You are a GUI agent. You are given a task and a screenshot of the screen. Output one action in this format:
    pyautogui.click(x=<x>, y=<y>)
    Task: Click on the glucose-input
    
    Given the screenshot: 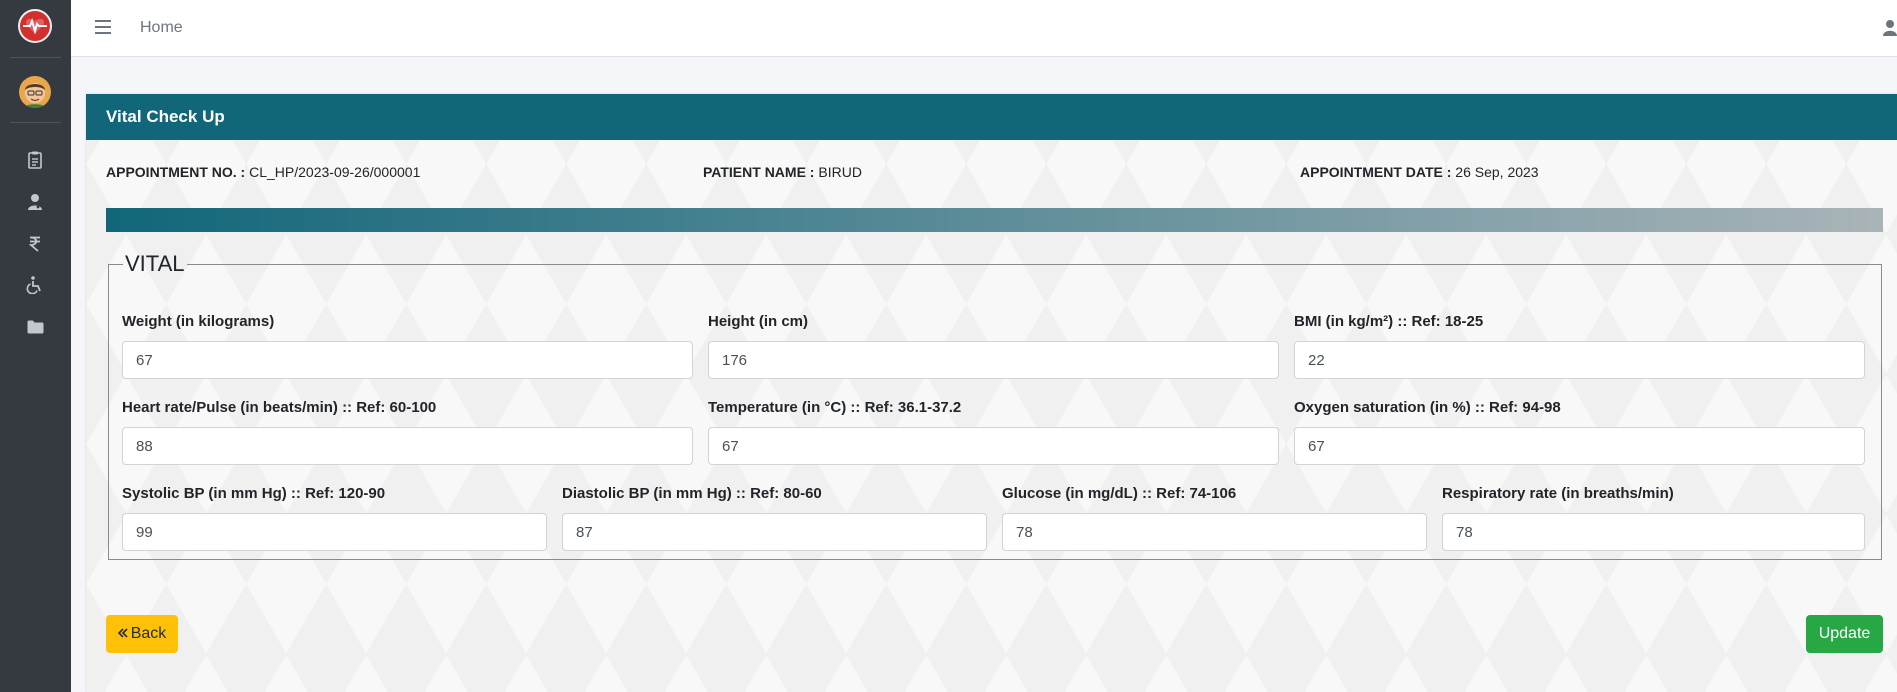 What is the action you would take?
    pyautogui.click(x=1214, y=532)
    